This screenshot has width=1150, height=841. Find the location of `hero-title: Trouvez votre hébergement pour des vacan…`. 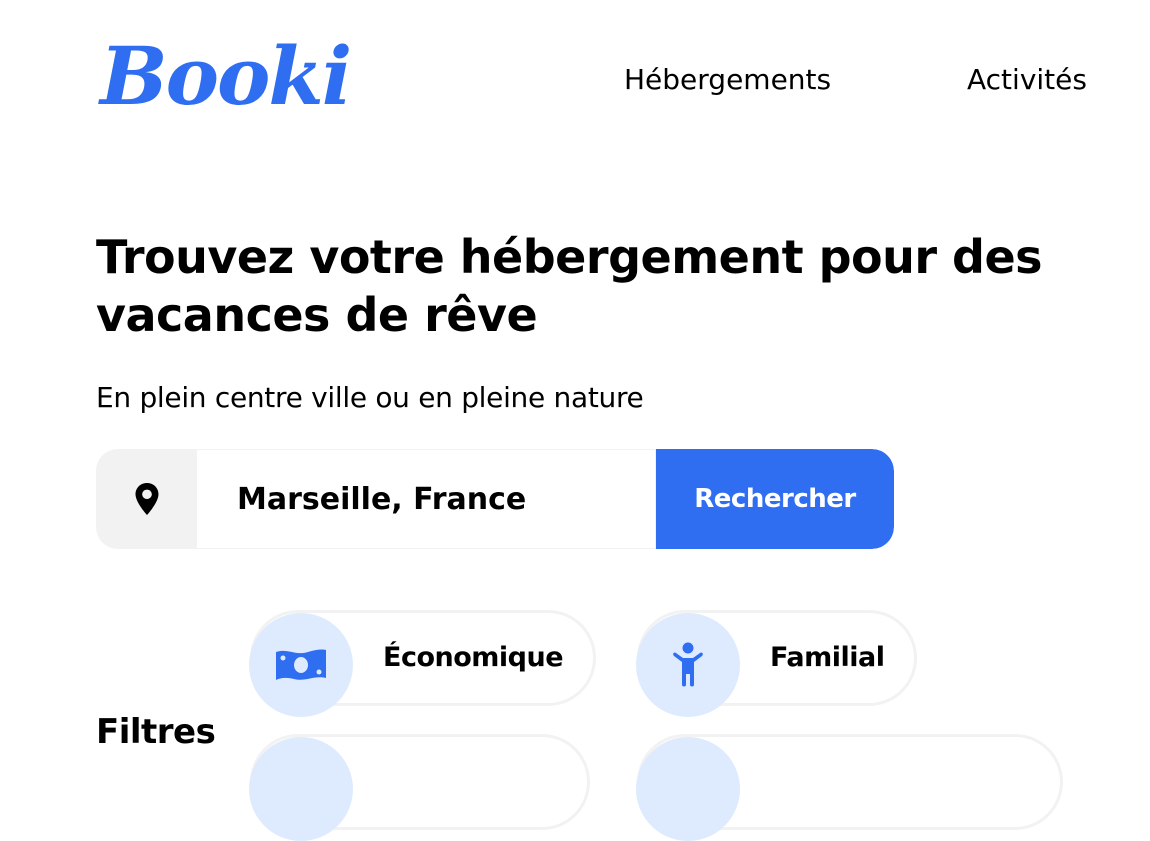

hero-title: Trouvez votre hébergement pour des vacan… is located at coordinates (569, 286).